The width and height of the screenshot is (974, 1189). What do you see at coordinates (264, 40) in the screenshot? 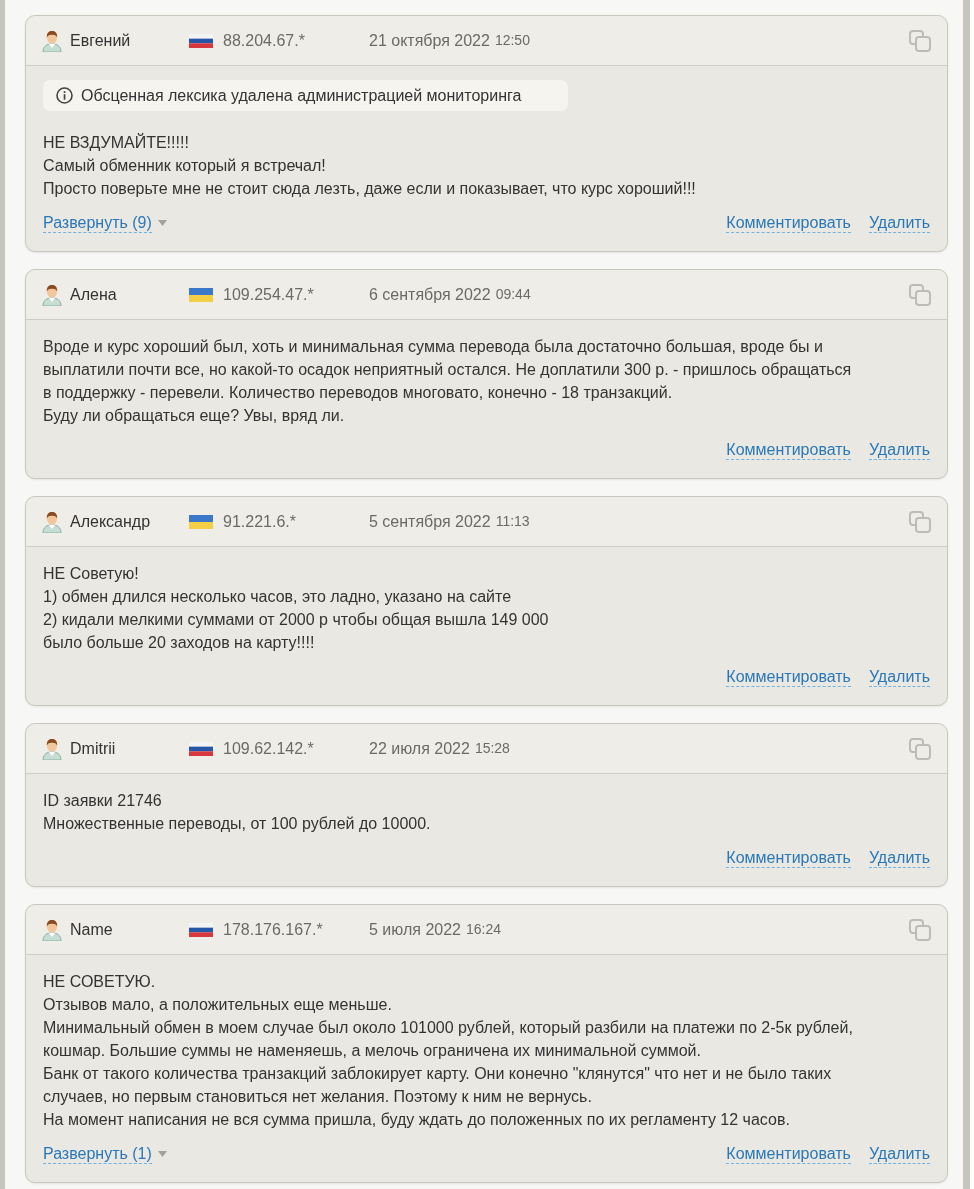
I see `ip-address: 88.204.67.*` at bounding box center [264, 40].